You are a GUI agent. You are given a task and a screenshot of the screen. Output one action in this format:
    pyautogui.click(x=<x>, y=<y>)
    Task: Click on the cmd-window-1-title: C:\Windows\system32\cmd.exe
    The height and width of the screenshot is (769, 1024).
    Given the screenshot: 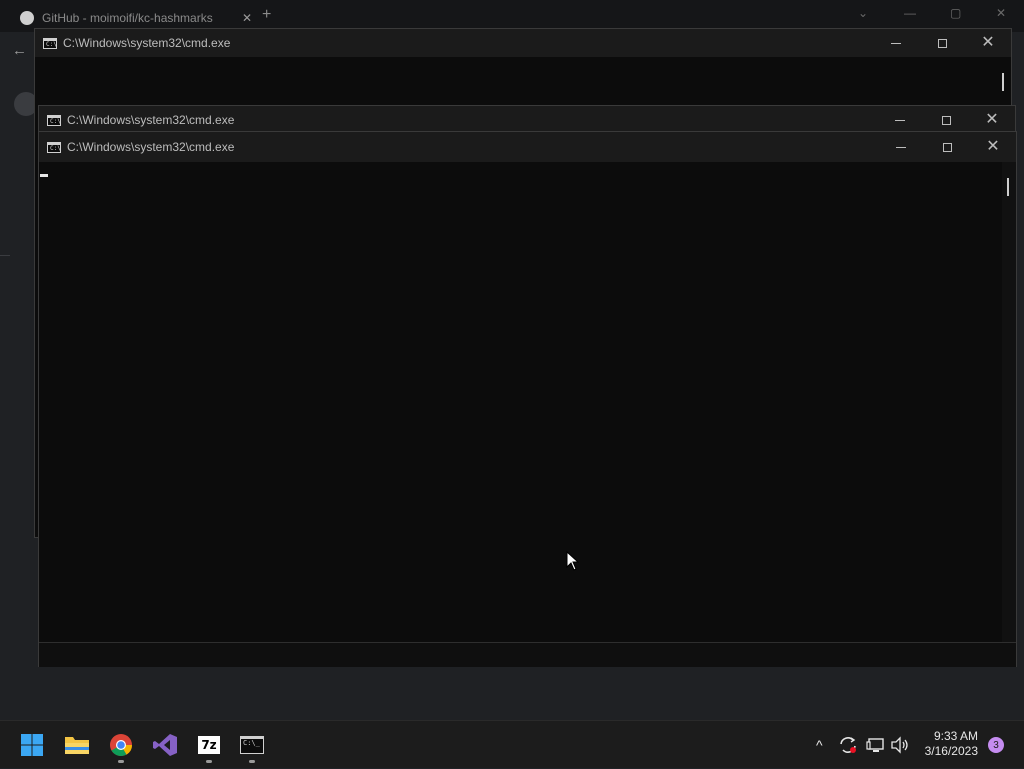 What is the action you would take?
    pyautogui.click(x=147, y=43)
    